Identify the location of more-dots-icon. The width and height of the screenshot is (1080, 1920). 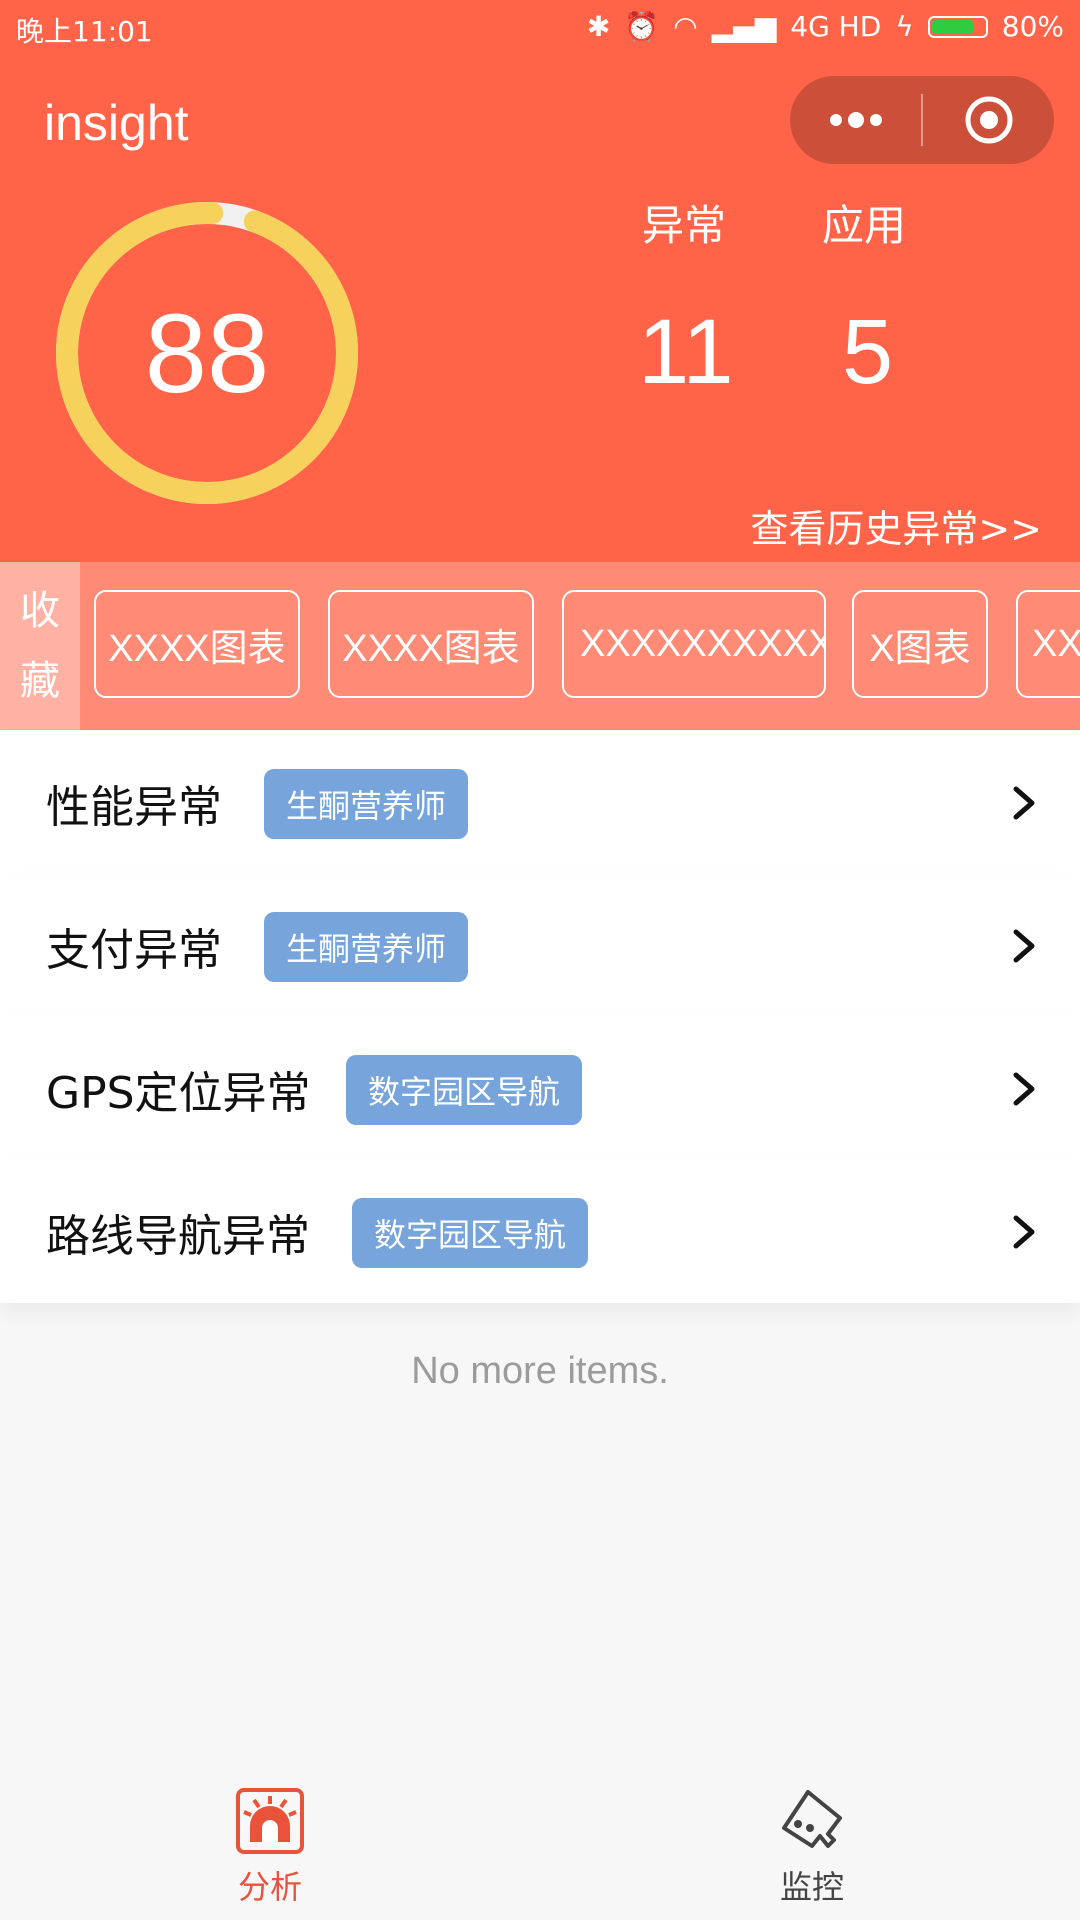
(855, 120).